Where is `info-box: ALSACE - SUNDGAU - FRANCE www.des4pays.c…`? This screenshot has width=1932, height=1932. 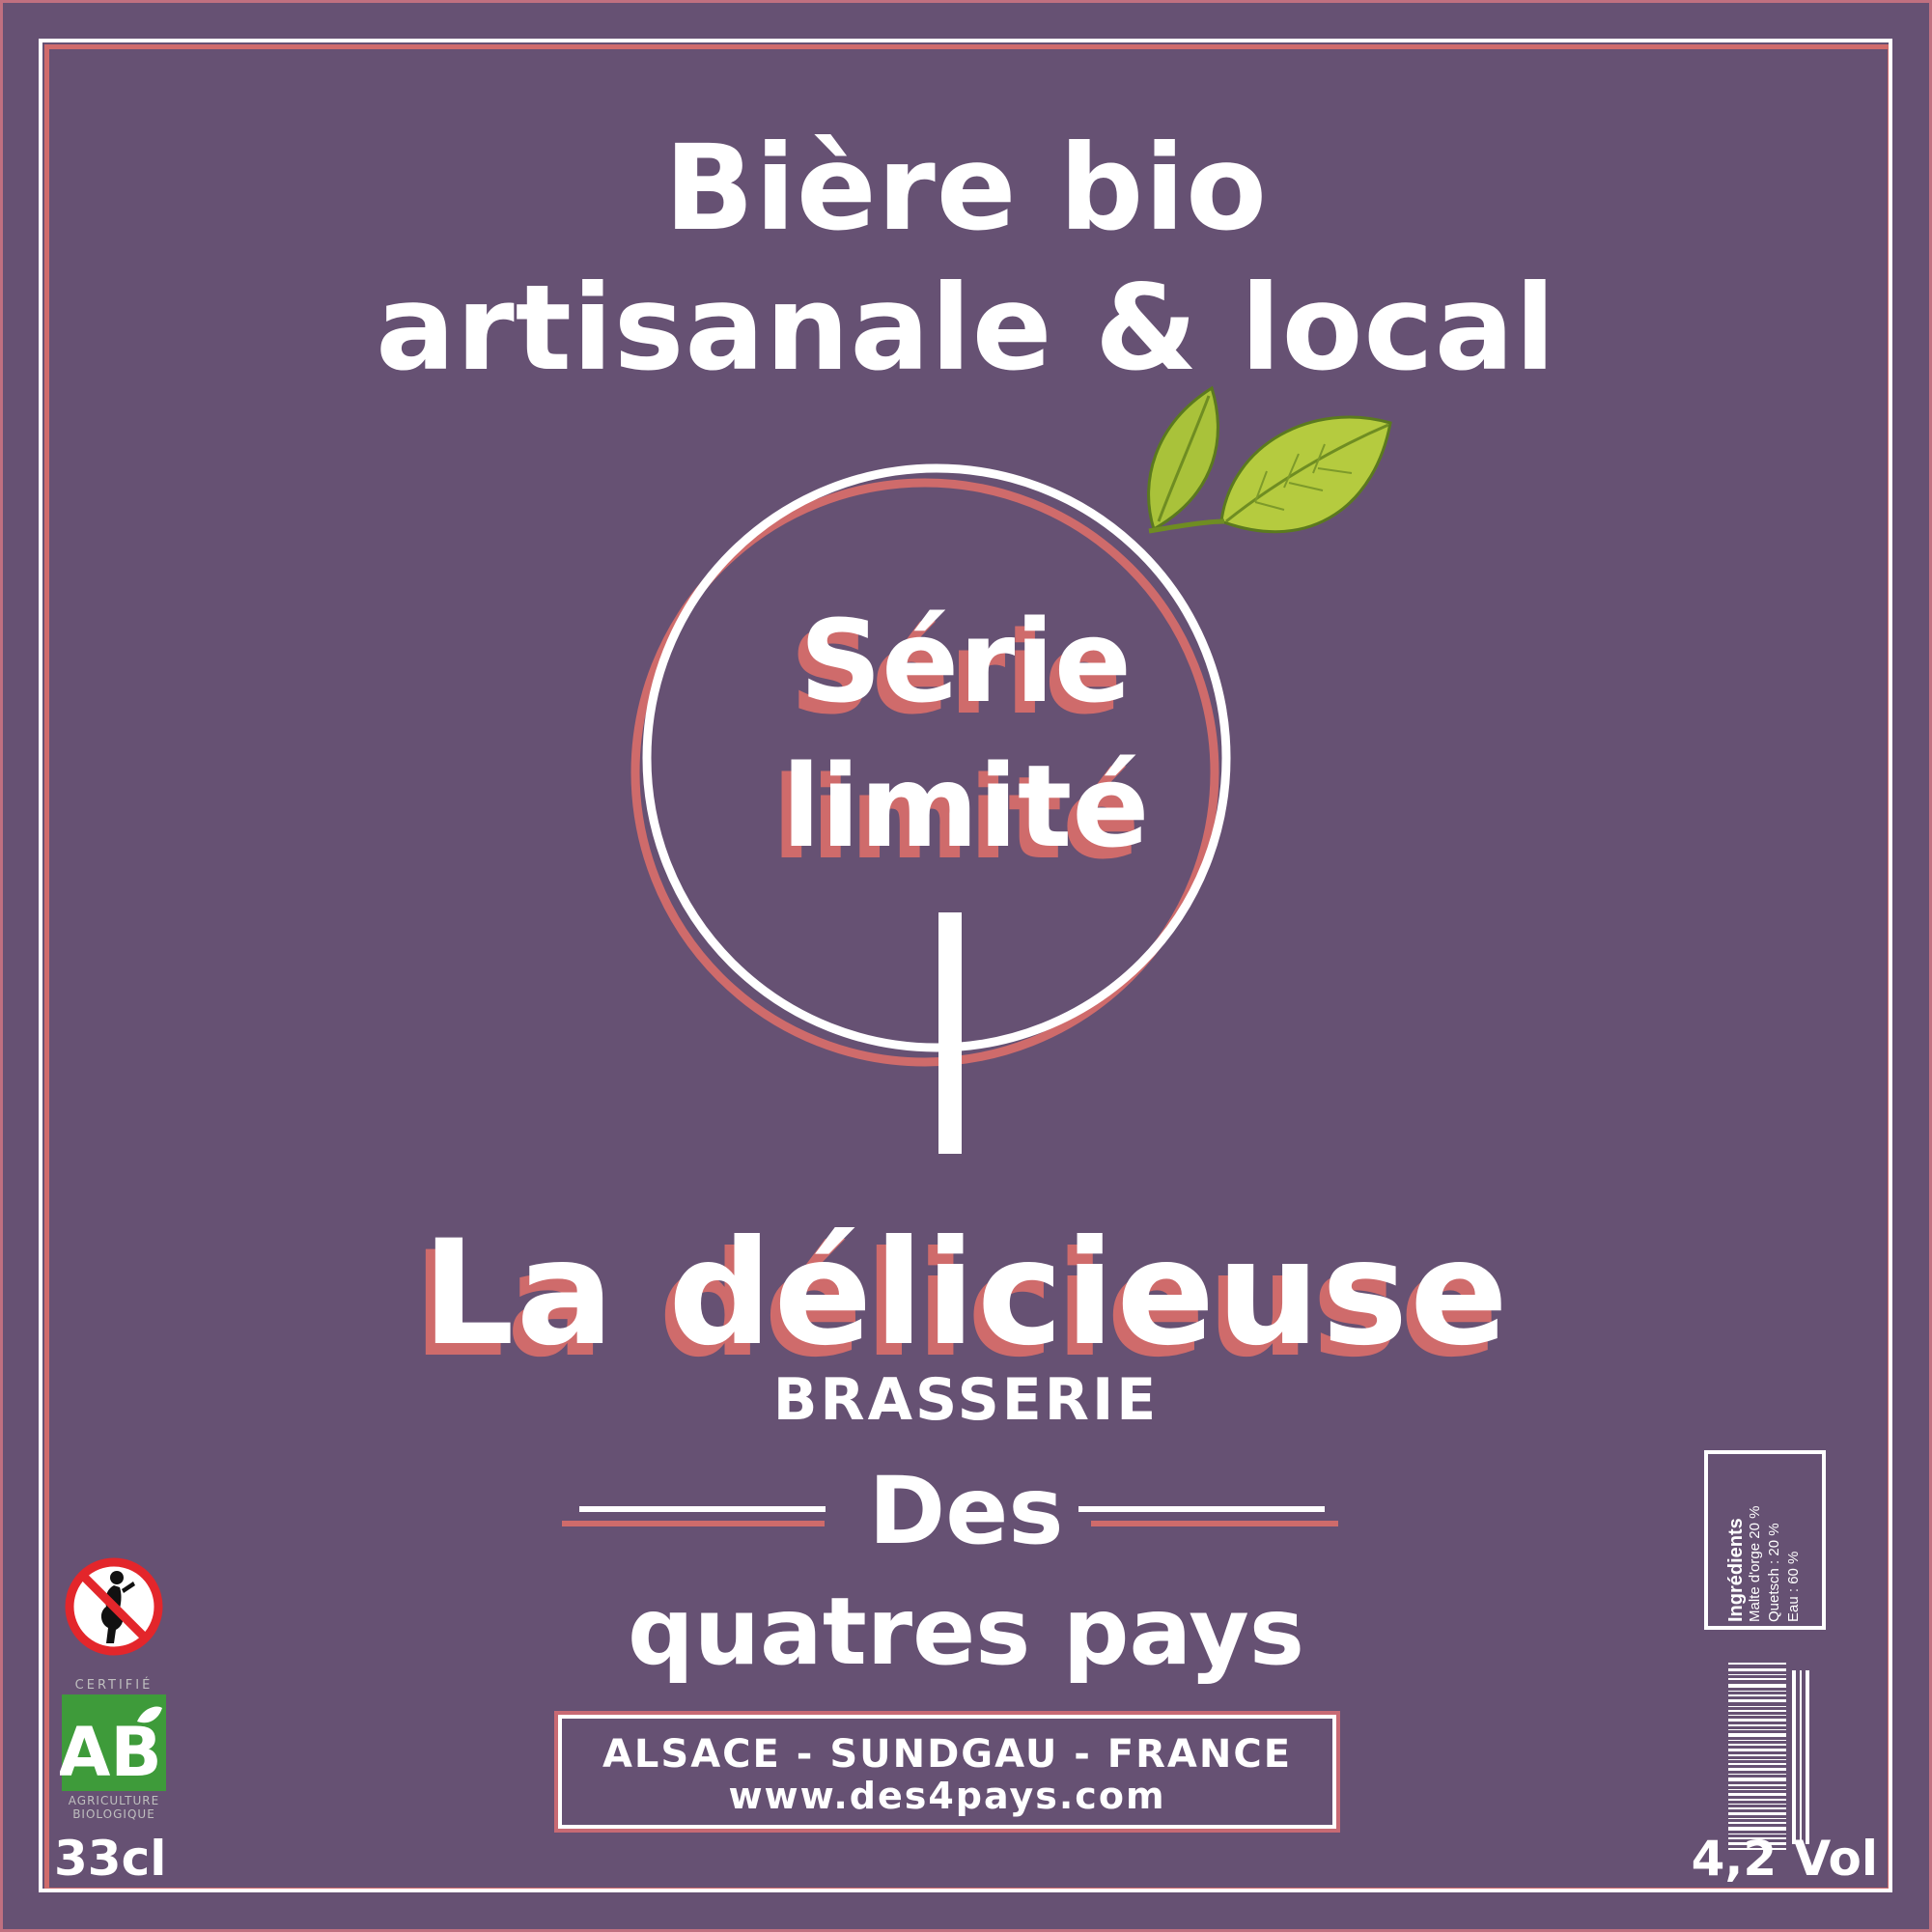
info-box: ALSACE - SUNDGAU - FRANCE www.des4pays.c… is located at coordinates (947, 1772).